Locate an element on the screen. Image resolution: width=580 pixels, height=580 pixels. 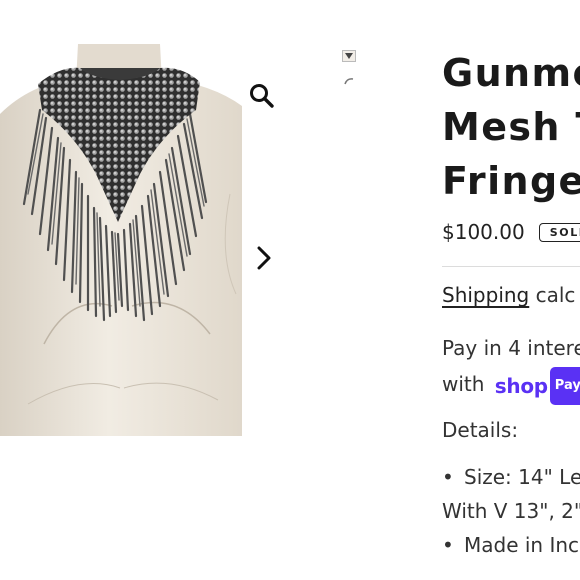
list-item: • Made in Inc is located at coordinates (511, 545).